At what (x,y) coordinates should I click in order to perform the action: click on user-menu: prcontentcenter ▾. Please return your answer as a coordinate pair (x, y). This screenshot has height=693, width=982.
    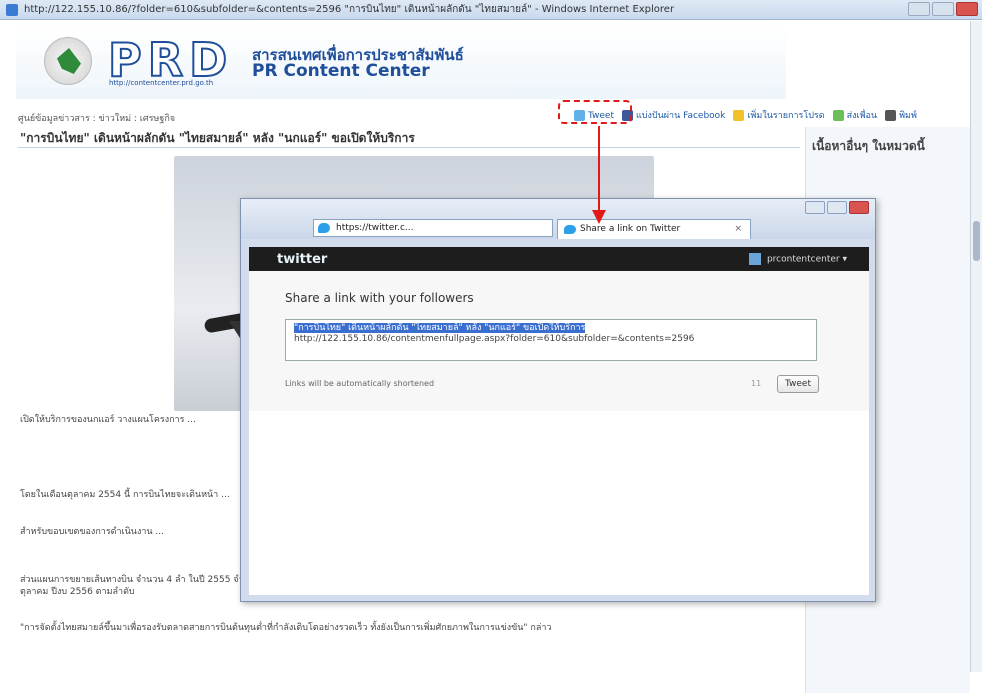
    Looking at the image, I should click on (797, 259).